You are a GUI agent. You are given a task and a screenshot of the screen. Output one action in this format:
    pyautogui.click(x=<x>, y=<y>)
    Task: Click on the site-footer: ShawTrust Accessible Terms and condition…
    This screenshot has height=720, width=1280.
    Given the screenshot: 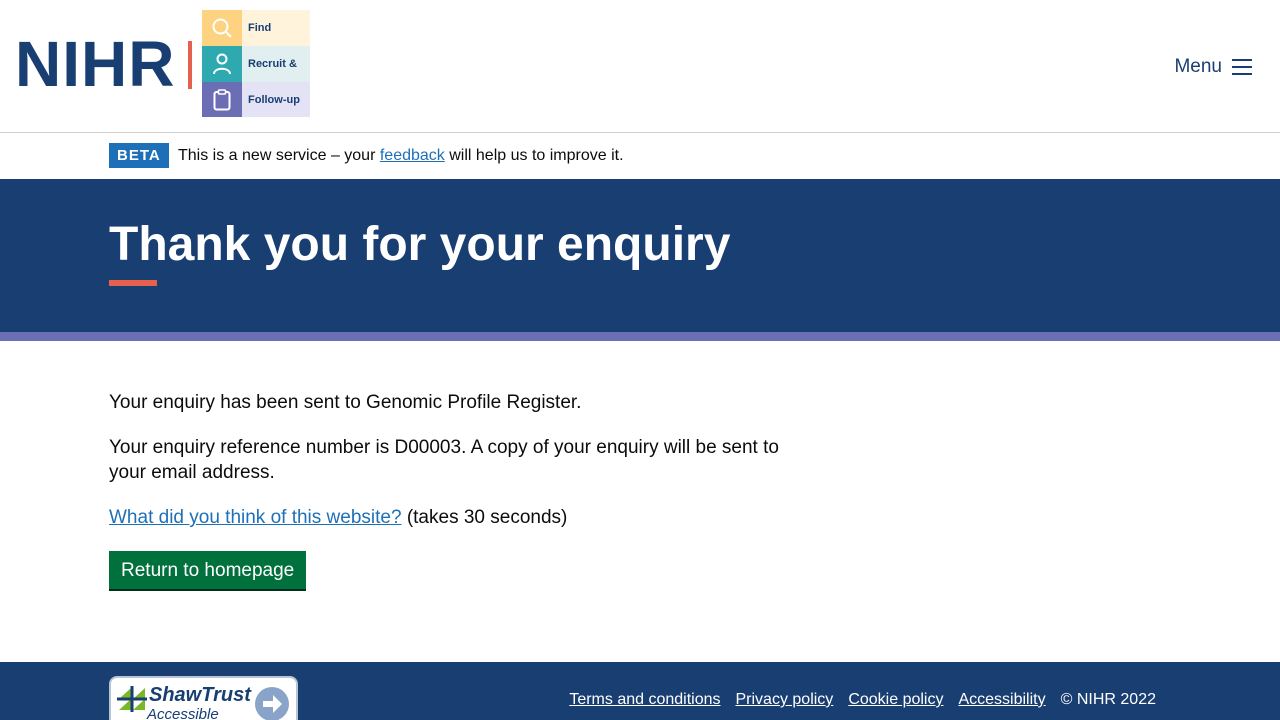 What is the action you would take?
    pyautogui.click(x=640, y=691)
    